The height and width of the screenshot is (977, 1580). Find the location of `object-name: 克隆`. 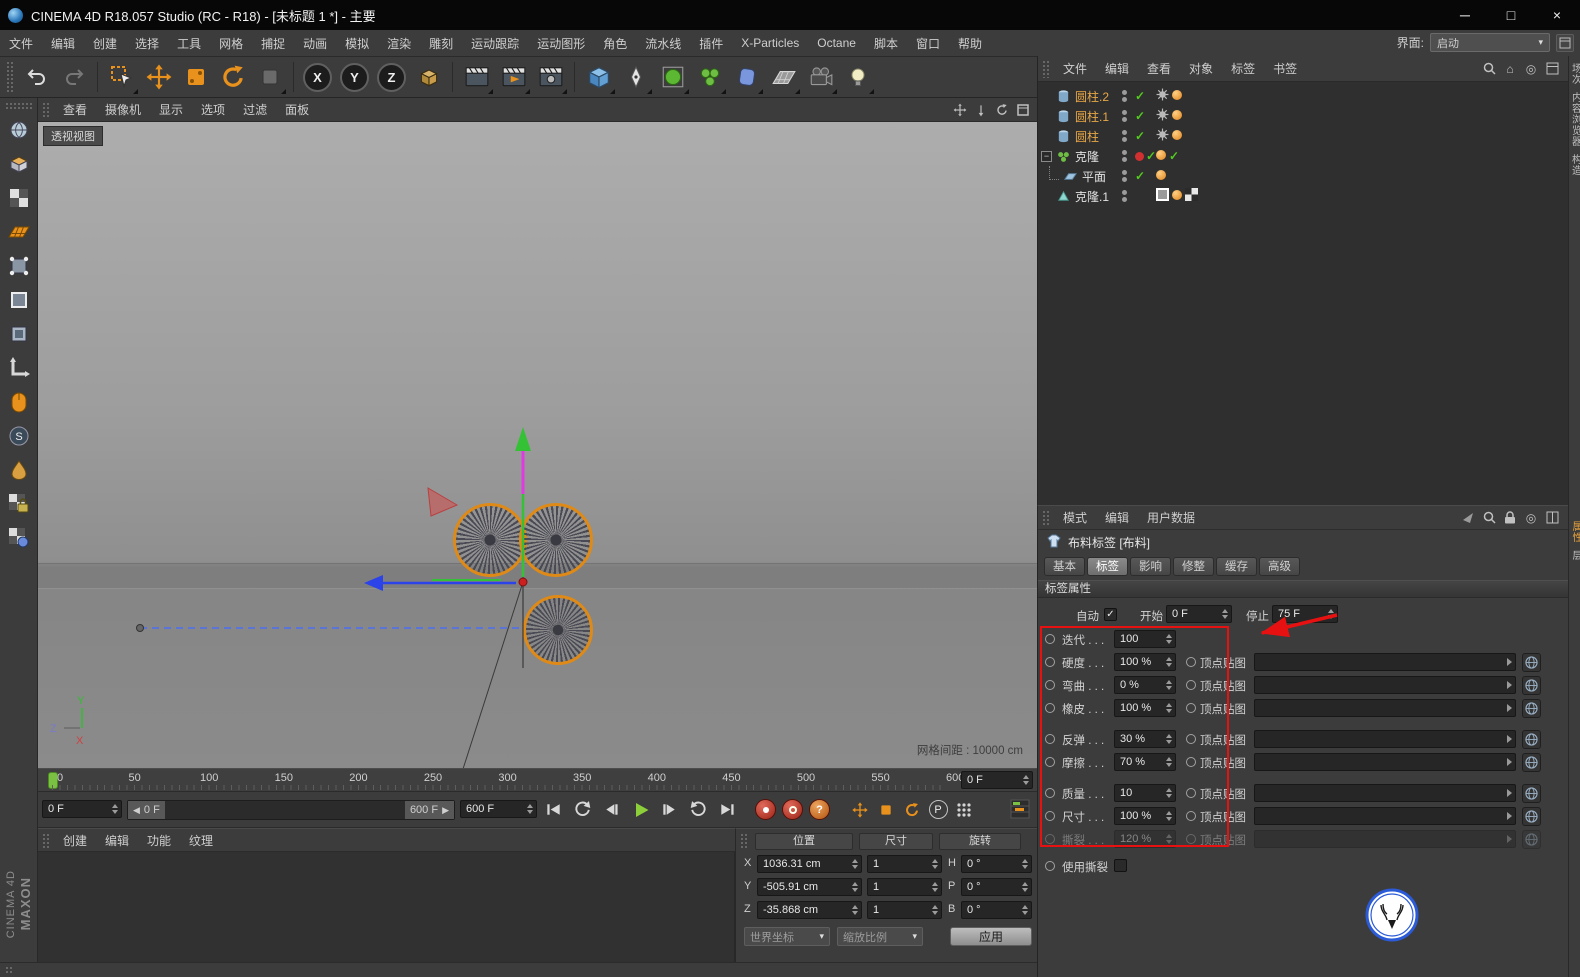

object-name: 克隆 is located at coordinates (1087, 156).